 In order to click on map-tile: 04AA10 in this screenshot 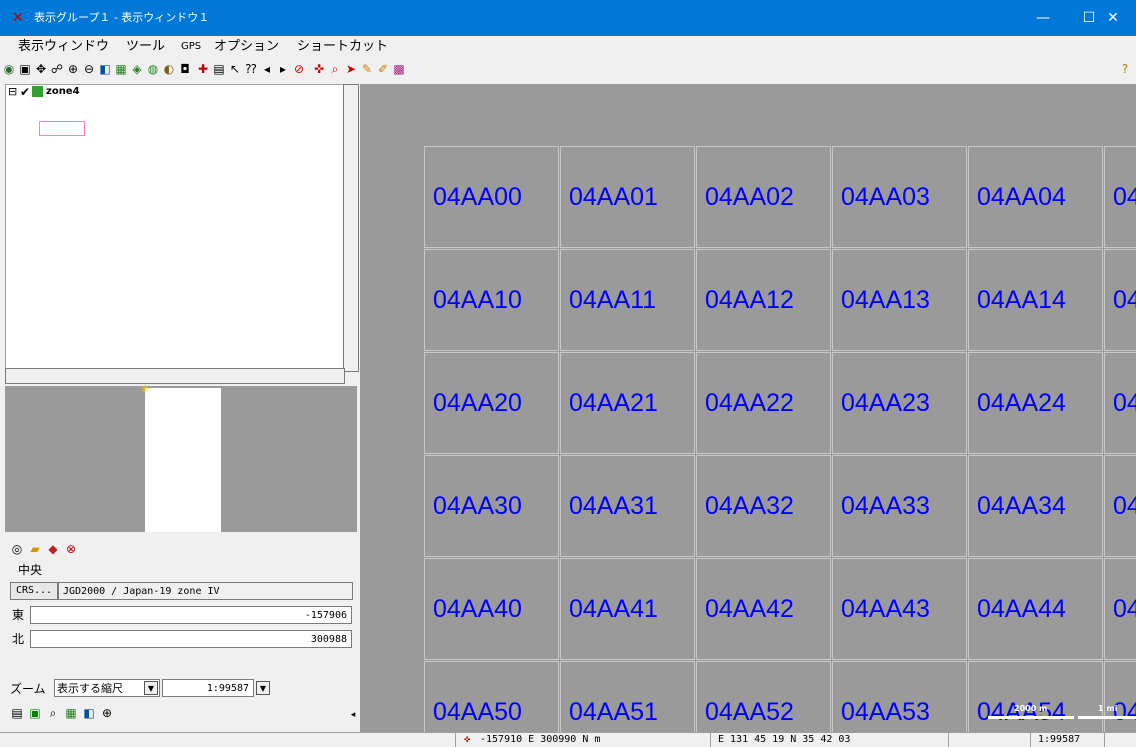, I will do `click(491, 300)`.